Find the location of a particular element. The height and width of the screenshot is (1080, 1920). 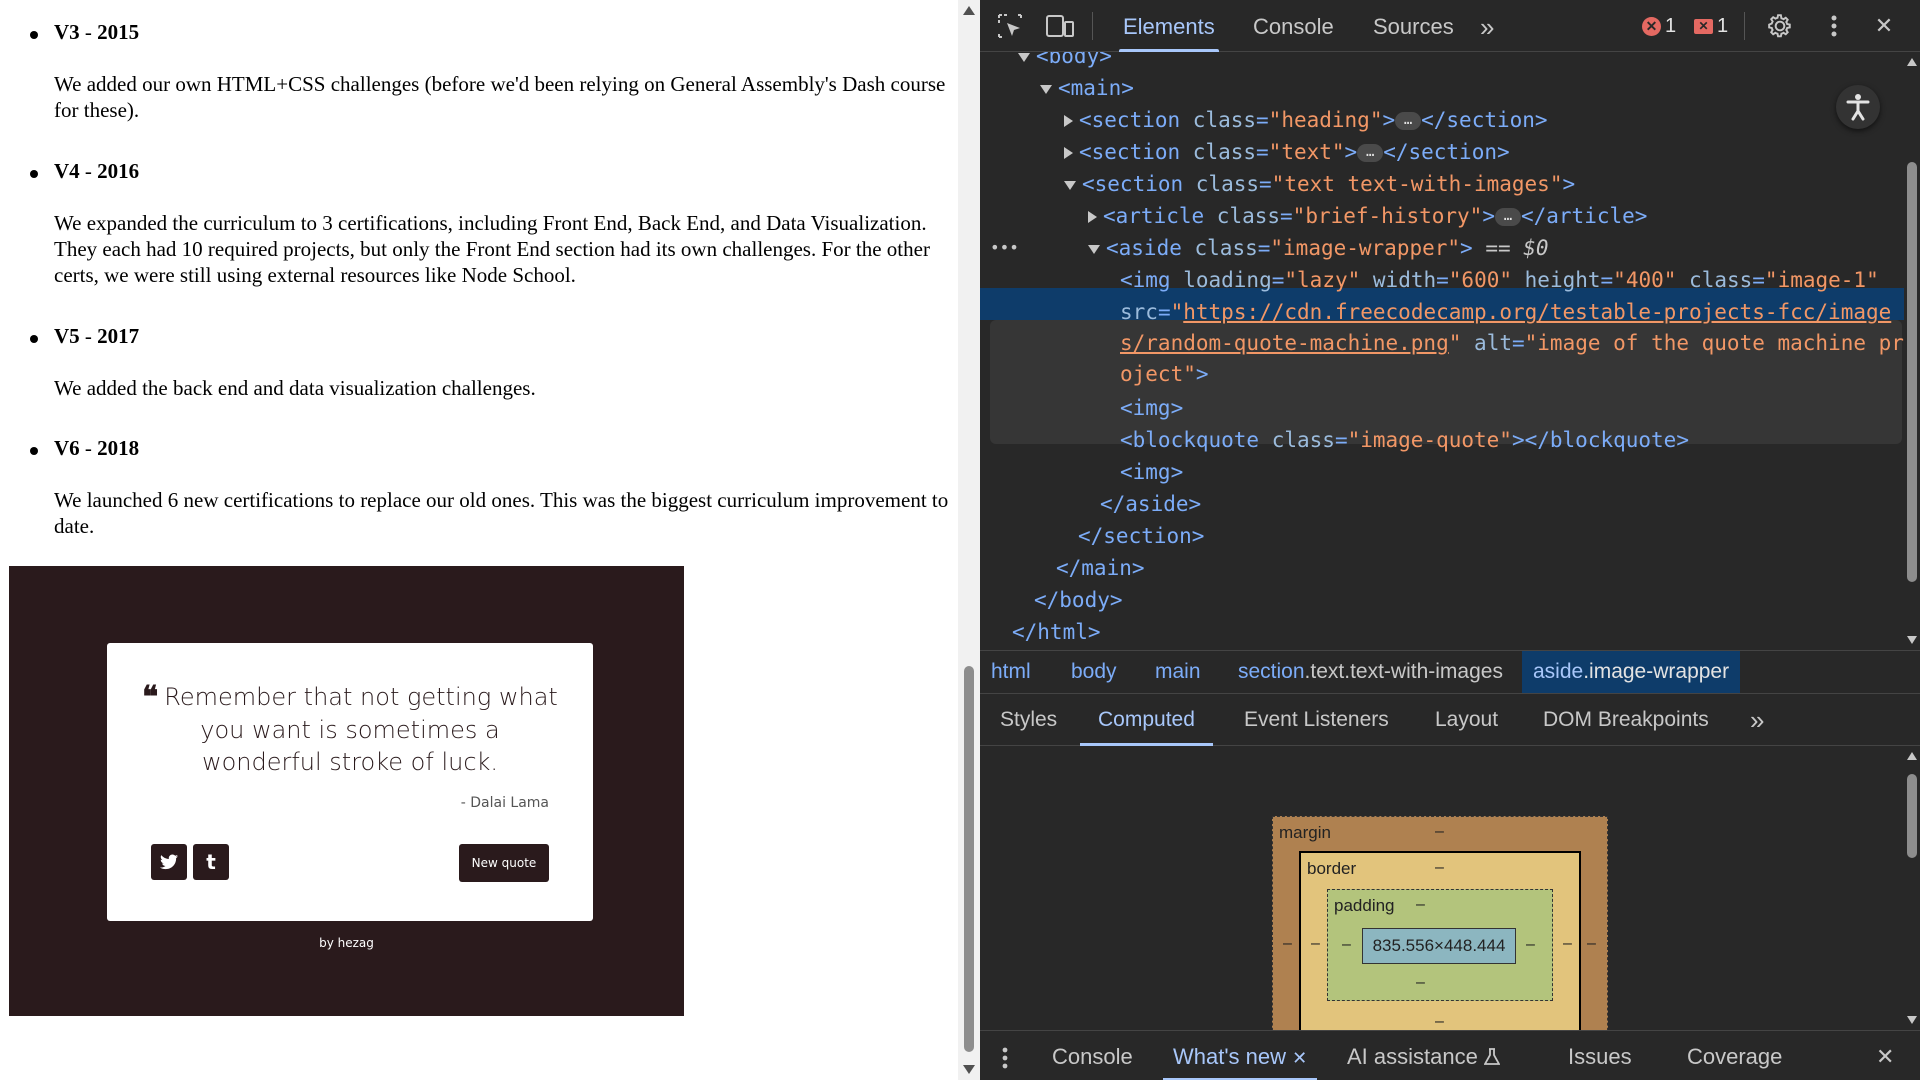

drawer-tab-issues: Issues is located at coordinates (1600, 1055).